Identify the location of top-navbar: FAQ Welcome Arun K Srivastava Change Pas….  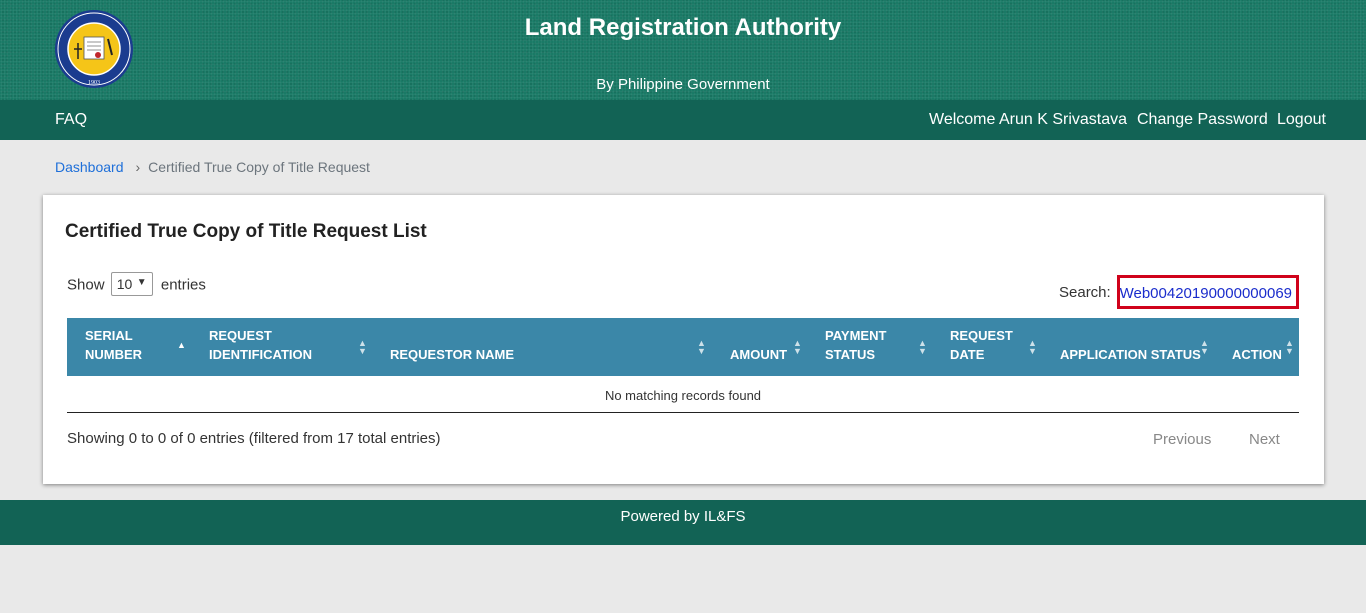
(683, 120).